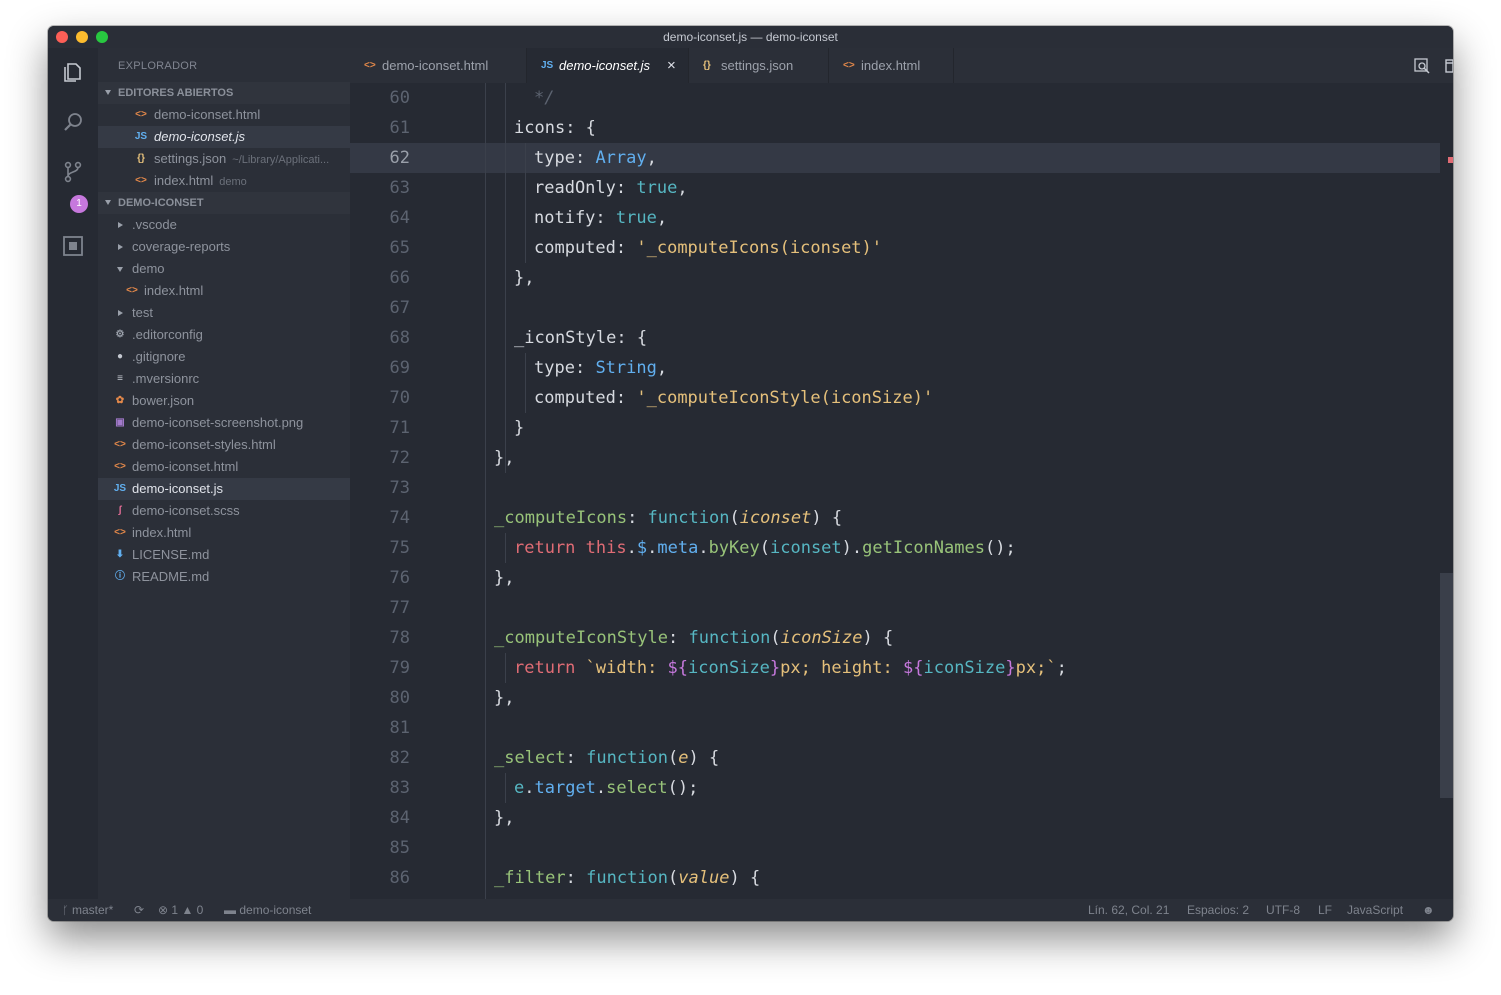  Describe the element at coordinates (530, 878) in the screenshot. I see `code-token: _filter` at that location.